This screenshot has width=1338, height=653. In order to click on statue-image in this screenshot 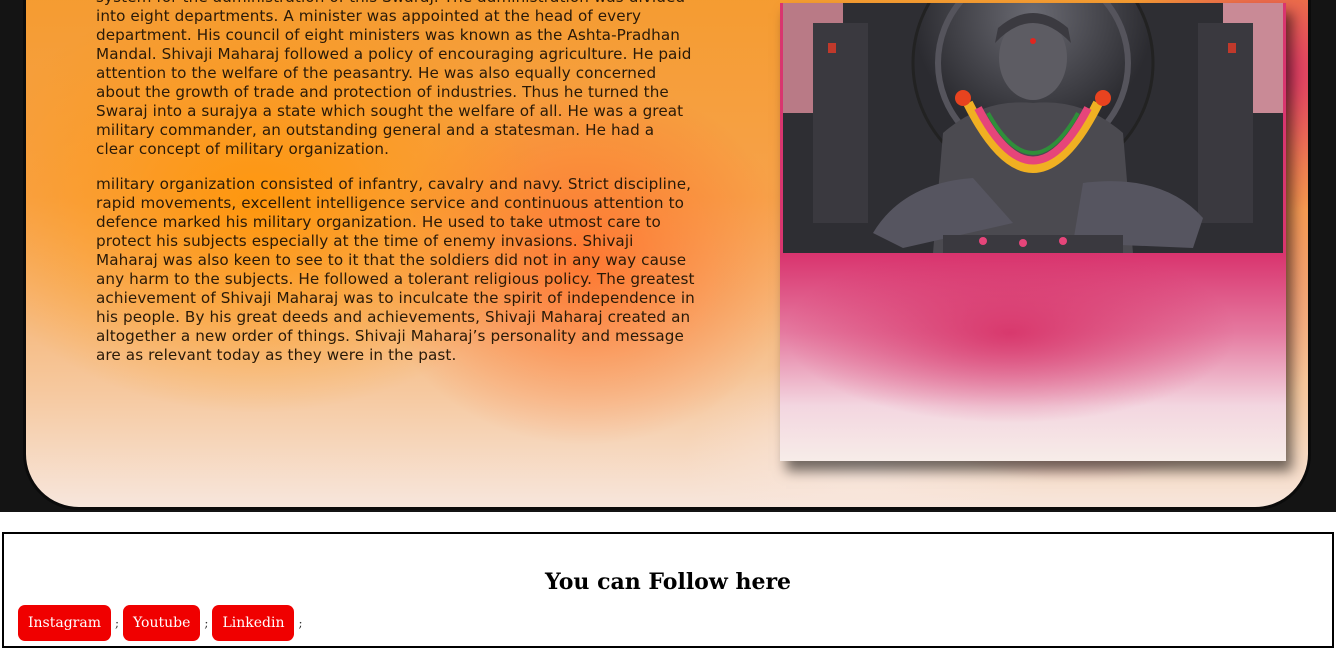, I will do `click(1033, 128)`.